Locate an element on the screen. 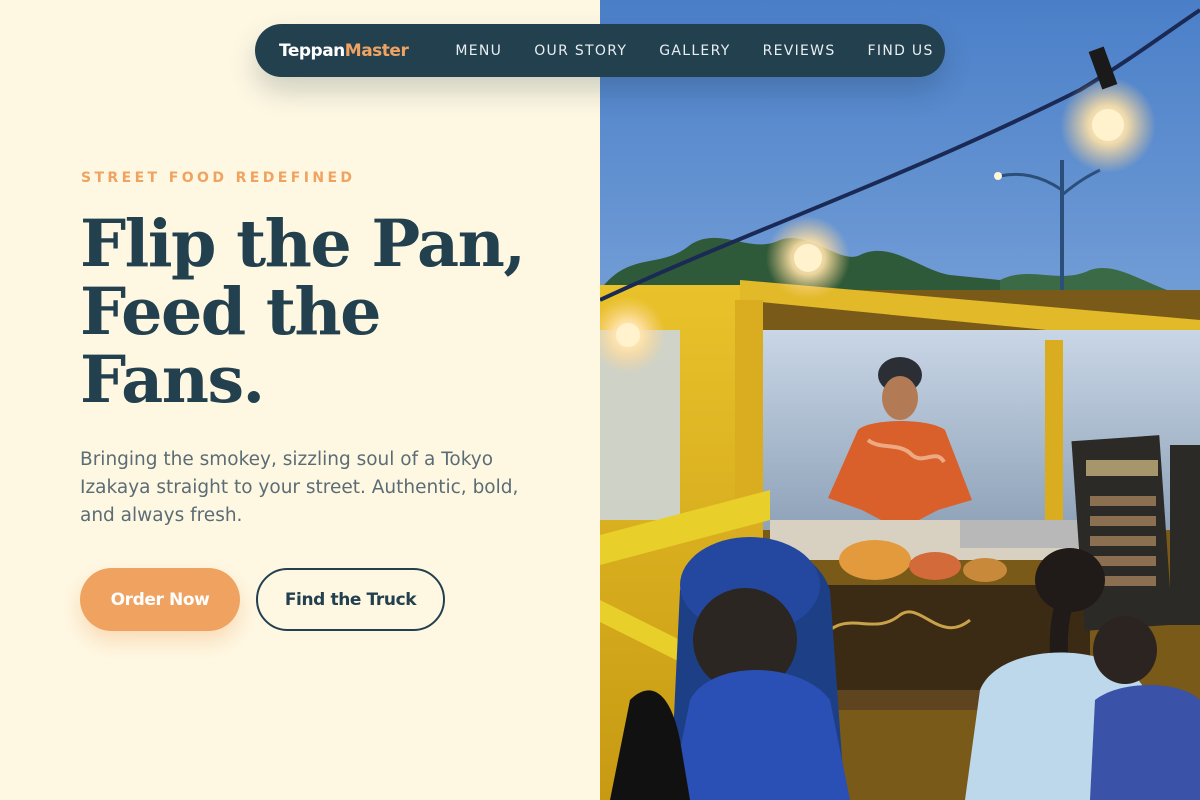 The image size is (1200, 800). nav-link-gallery: GALLERY is located at coordinates (694, 51).